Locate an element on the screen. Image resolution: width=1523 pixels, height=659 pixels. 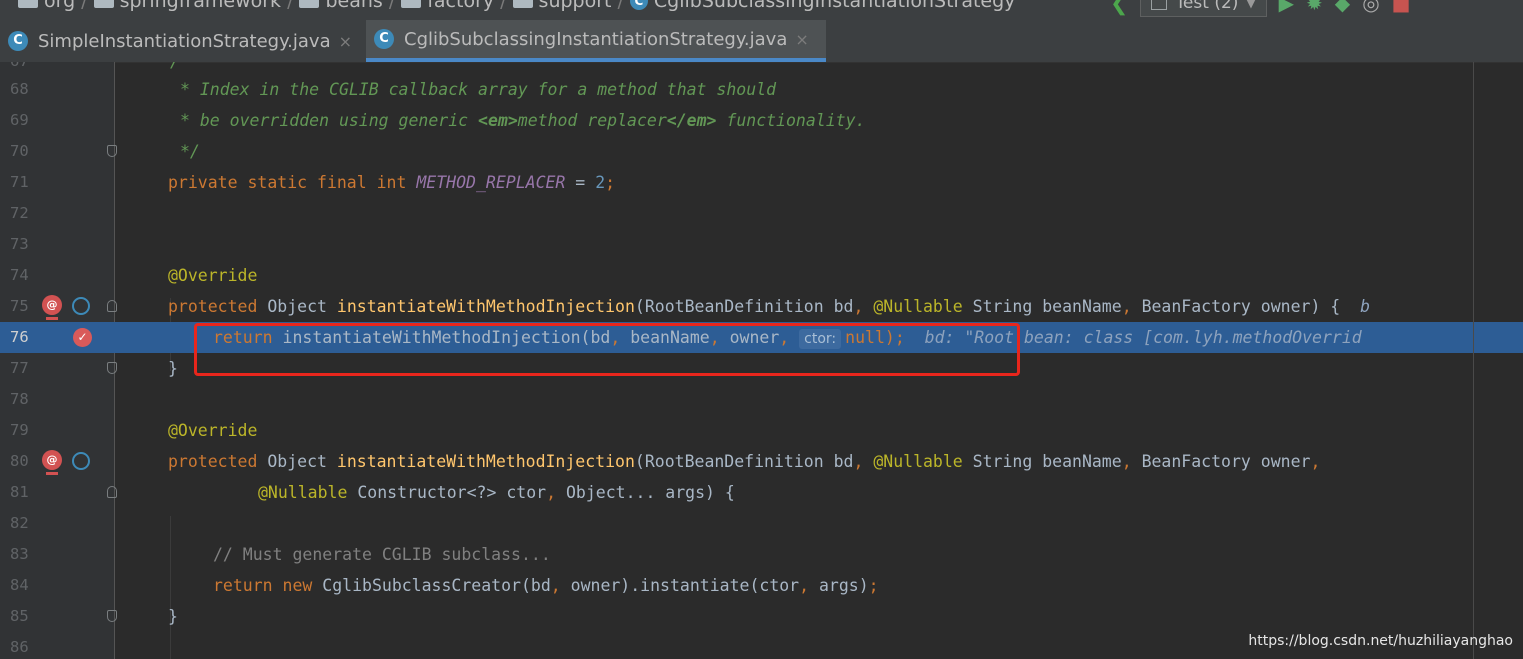
annotation: @Nullable is located at coordinates (918, 461).